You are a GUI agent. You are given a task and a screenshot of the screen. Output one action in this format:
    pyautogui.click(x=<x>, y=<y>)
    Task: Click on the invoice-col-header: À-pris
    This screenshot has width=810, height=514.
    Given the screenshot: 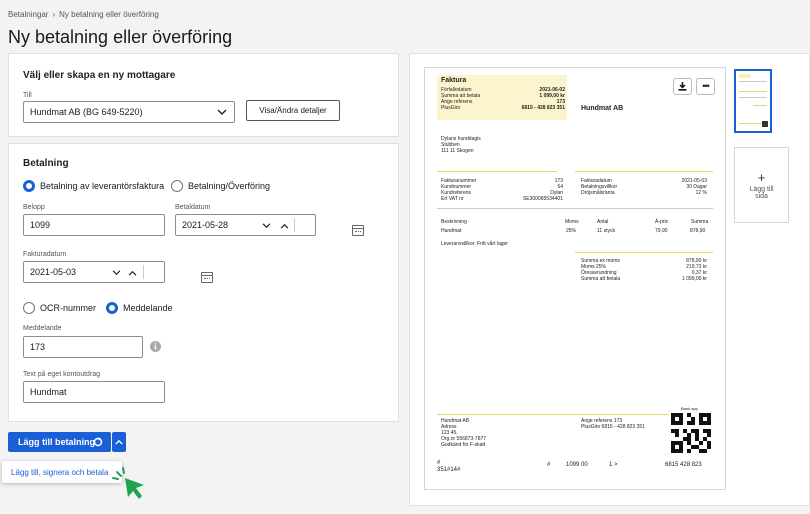 What is the action you would take?
    pyautogui.click(x=662, y=222)
    